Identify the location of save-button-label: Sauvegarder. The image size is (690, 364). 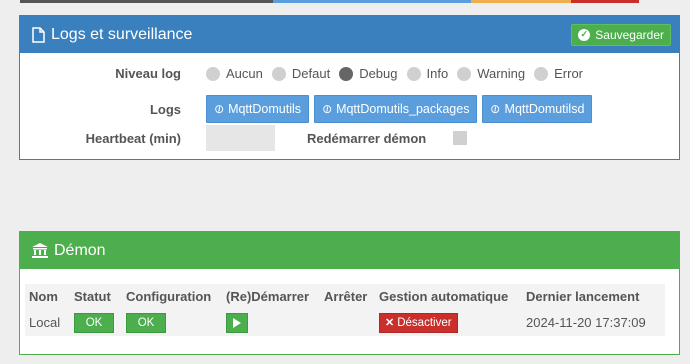
(629, 34).